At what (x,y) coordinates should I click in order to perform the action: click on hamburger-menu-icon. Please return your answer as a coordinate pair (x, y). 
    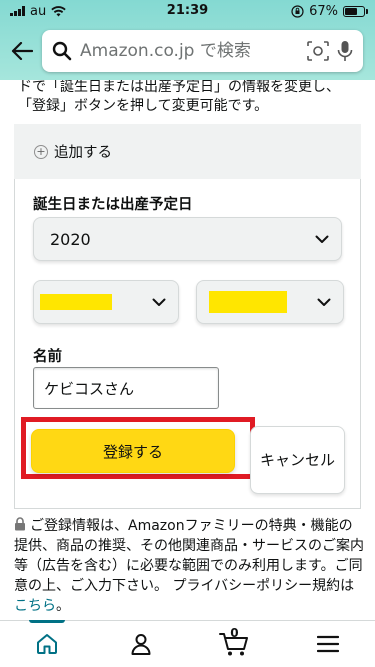
    Looking at the image, I should click on (328, 644).